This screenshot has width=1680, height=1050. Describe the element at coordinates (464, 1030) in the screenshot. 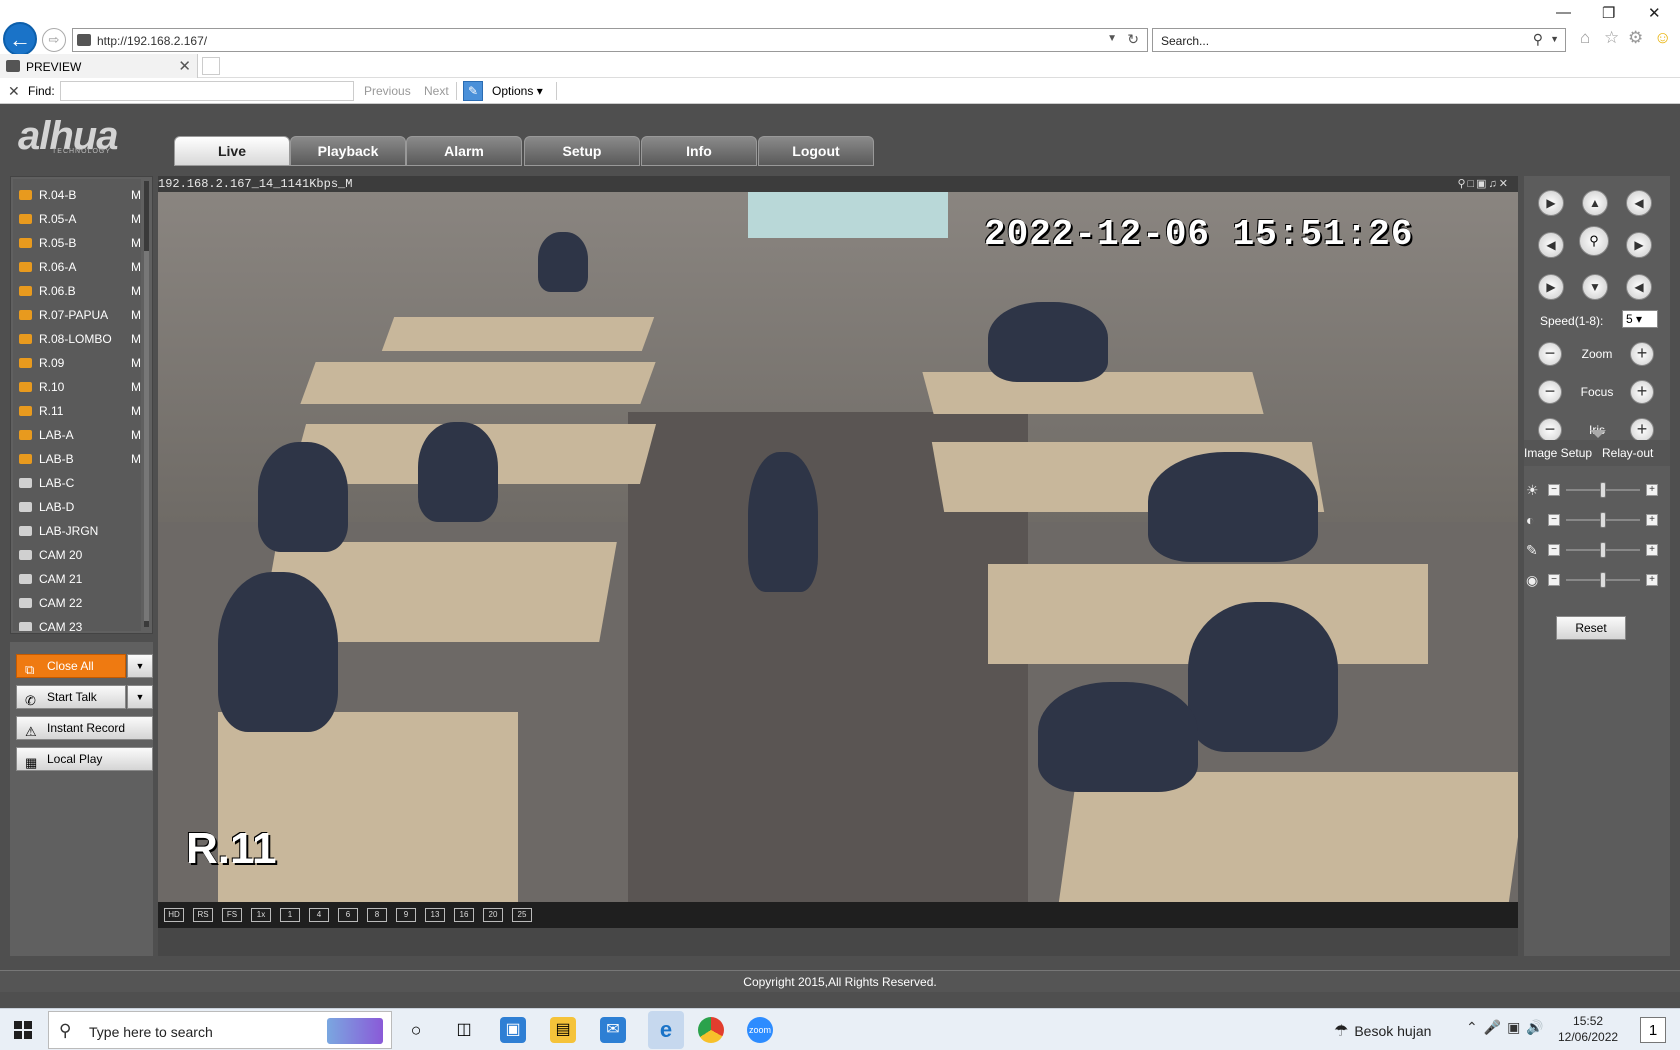

I see `task-view-icon: ◫` at that location.